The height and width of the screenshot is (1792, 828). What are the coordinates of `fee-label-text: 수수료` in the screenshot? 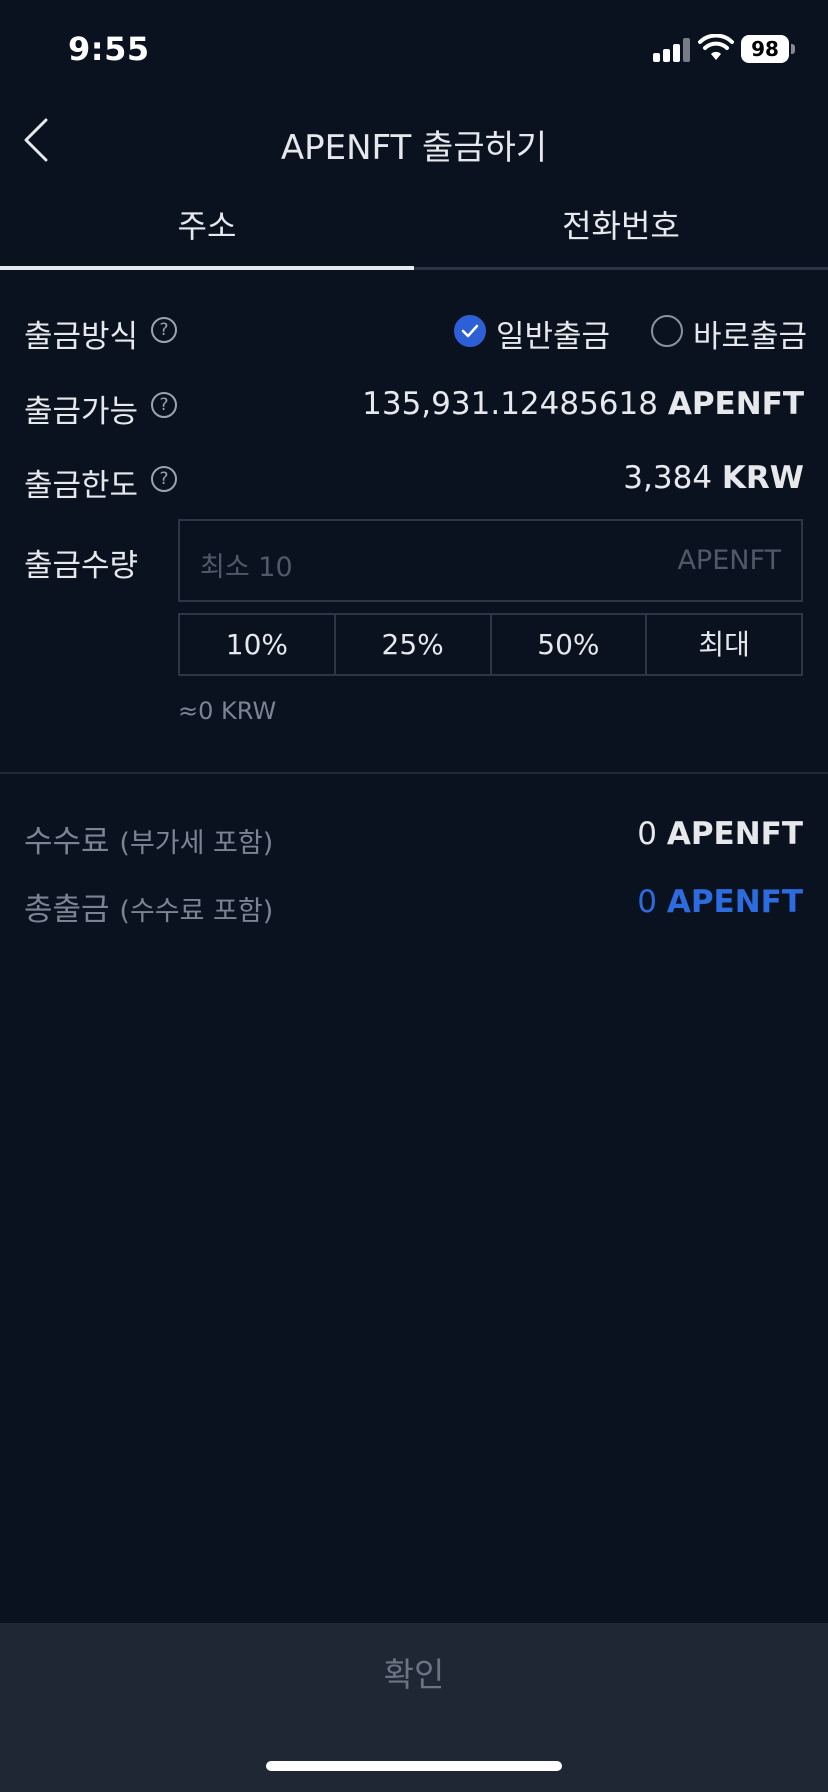 It's located at (67, 842).